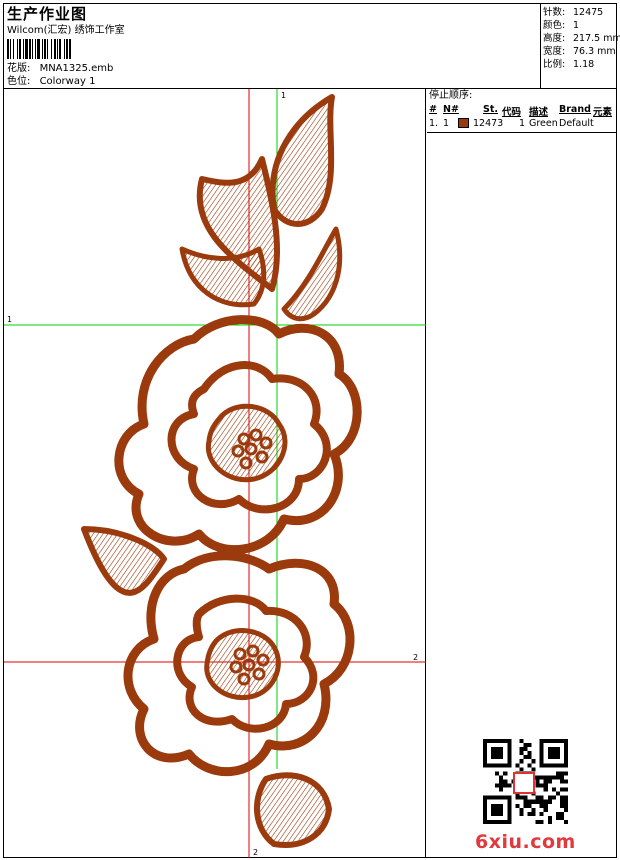 This screenshot has width=620, height=860. I want to click on colorway-label: 色位:, so click(19, 81).